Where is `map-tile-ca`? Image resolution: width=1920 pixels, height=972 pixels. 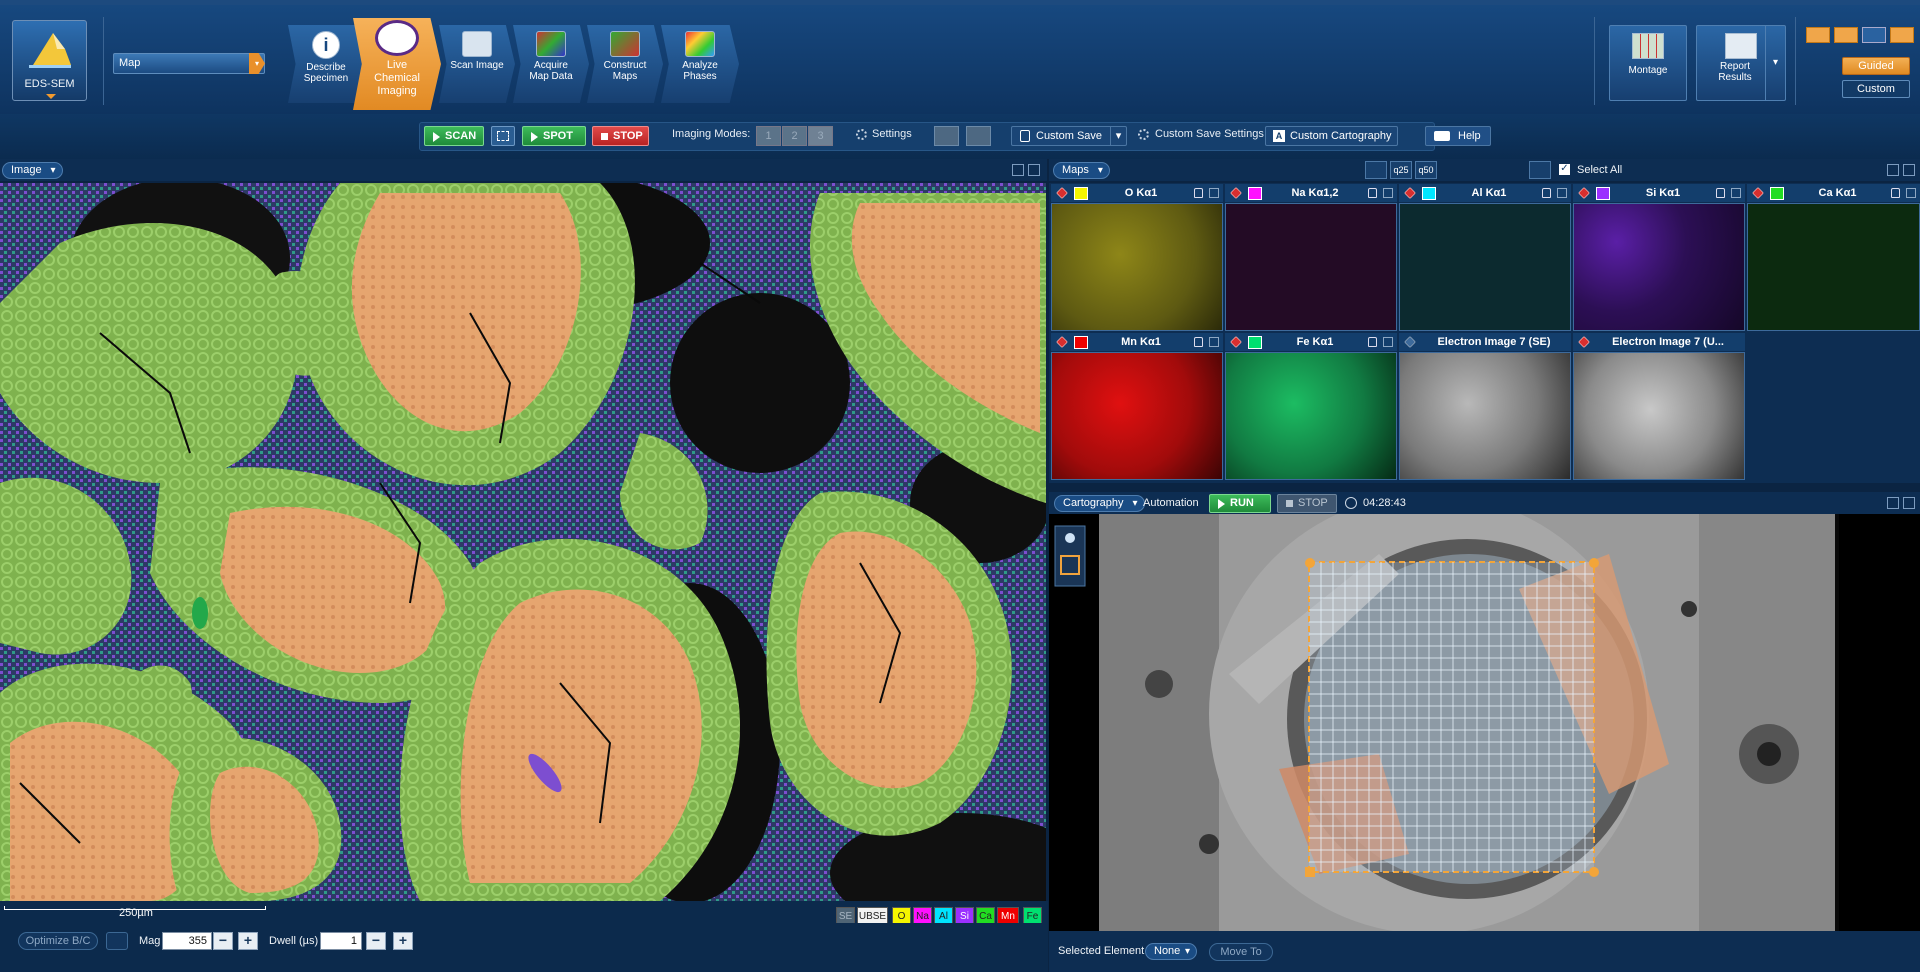
map-tile-ca is located at coordinates (1833, 267).